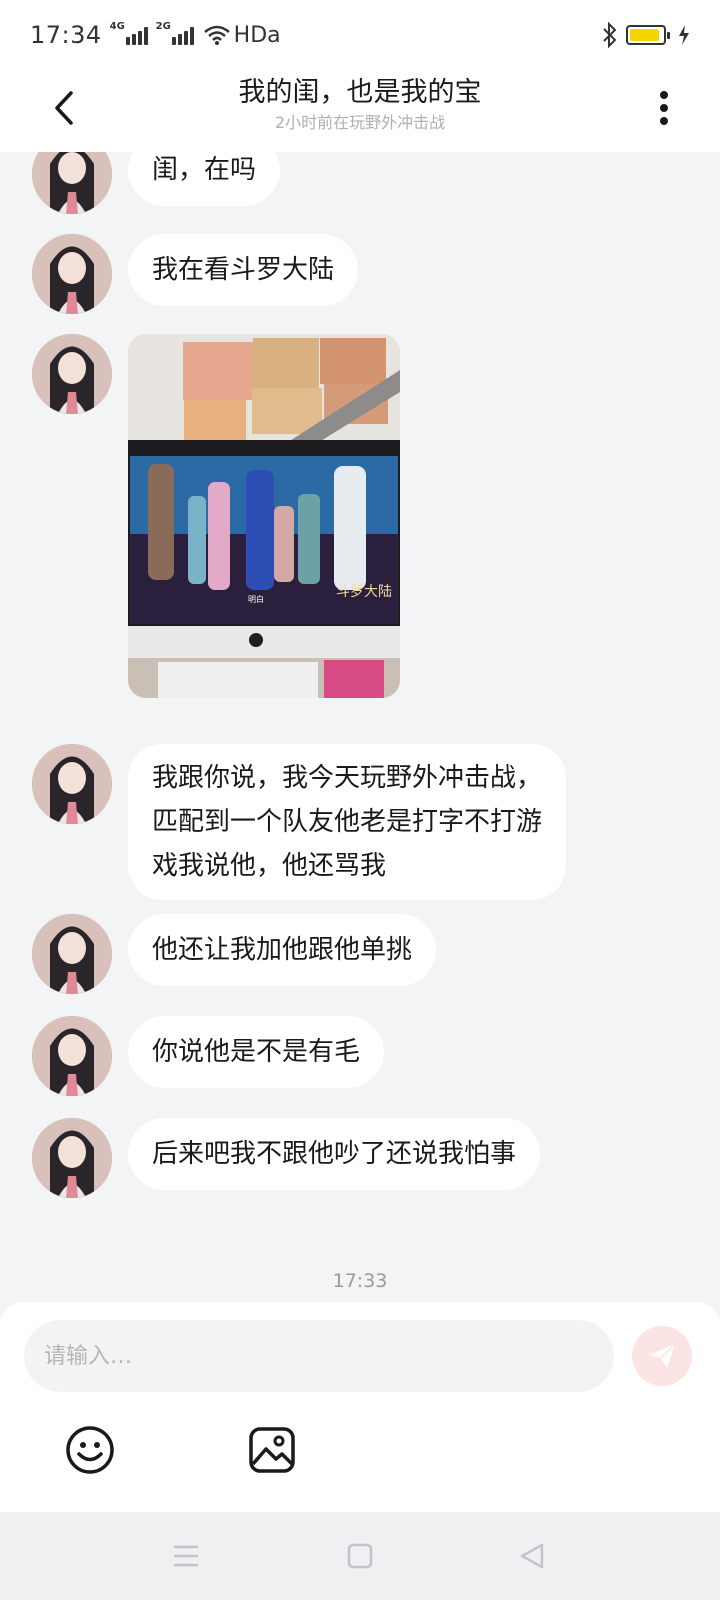 The width and height of the screenshot is (720, 1600). Describe the element at coordinates (256, 599) in the screenshot. I see `screen-caption: 明白` at that location.